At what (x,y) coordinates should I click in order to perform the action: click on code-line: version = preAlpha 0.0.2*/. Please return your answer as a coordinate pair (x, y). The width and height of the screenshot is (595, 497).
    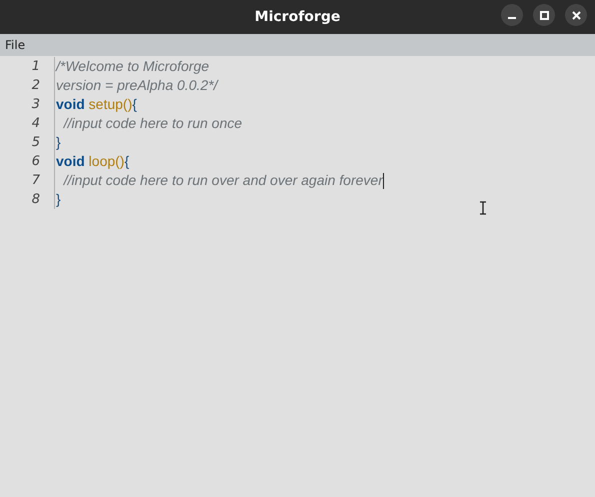
    Looking at the image, I should click on (137, 85).